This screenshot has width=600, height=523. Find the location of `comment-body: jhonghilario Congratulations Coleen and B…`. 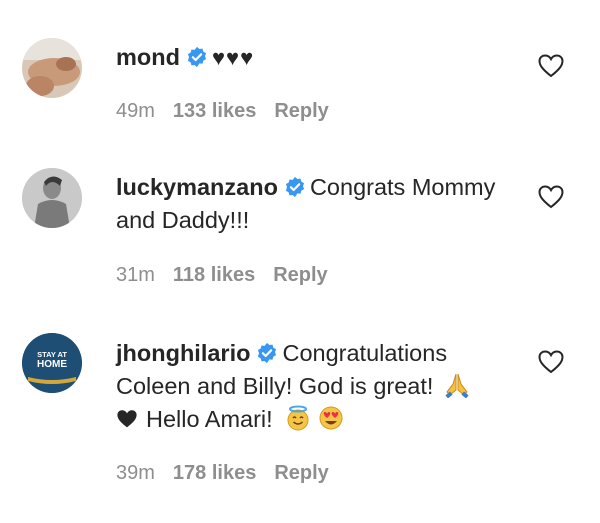

comment-body: jhonghilario Congratulations Coleen and B… is located at coordinates (316, 386).